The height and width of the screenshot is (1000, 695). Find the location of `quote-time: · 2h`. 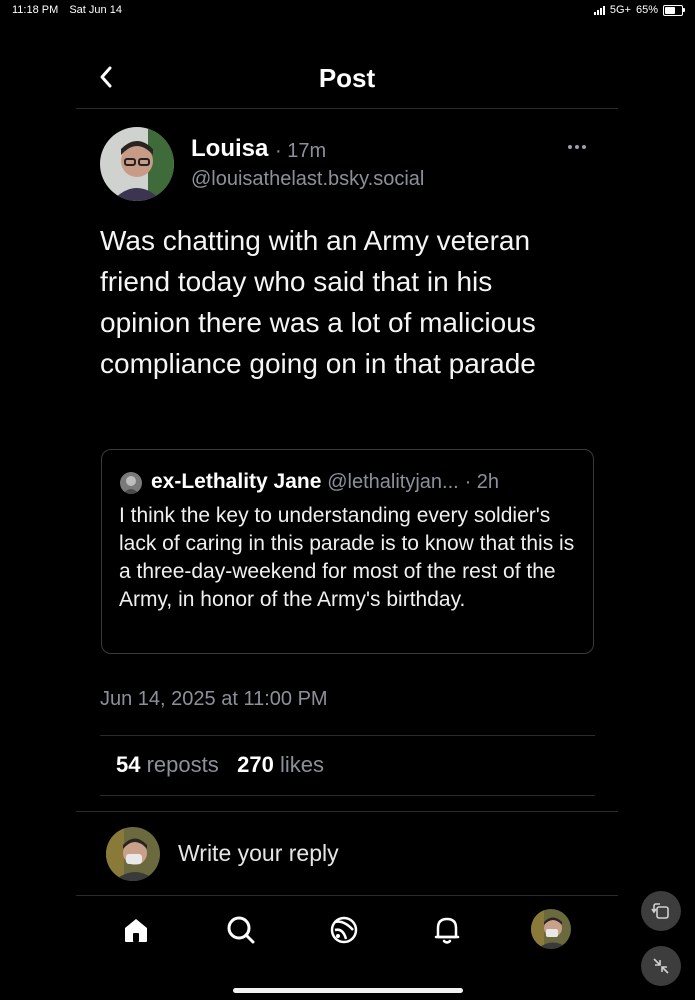

quote-time: · 2h is located at coordinates (482, 482).